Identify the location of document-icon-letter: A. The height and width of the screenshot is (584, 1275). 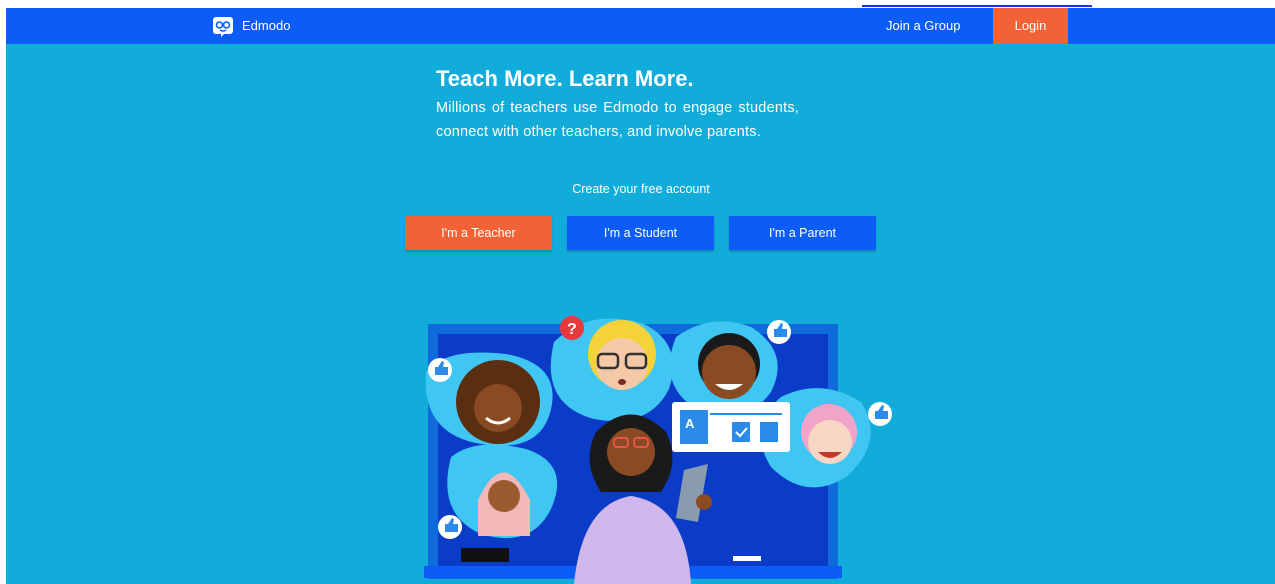
(690, 423).